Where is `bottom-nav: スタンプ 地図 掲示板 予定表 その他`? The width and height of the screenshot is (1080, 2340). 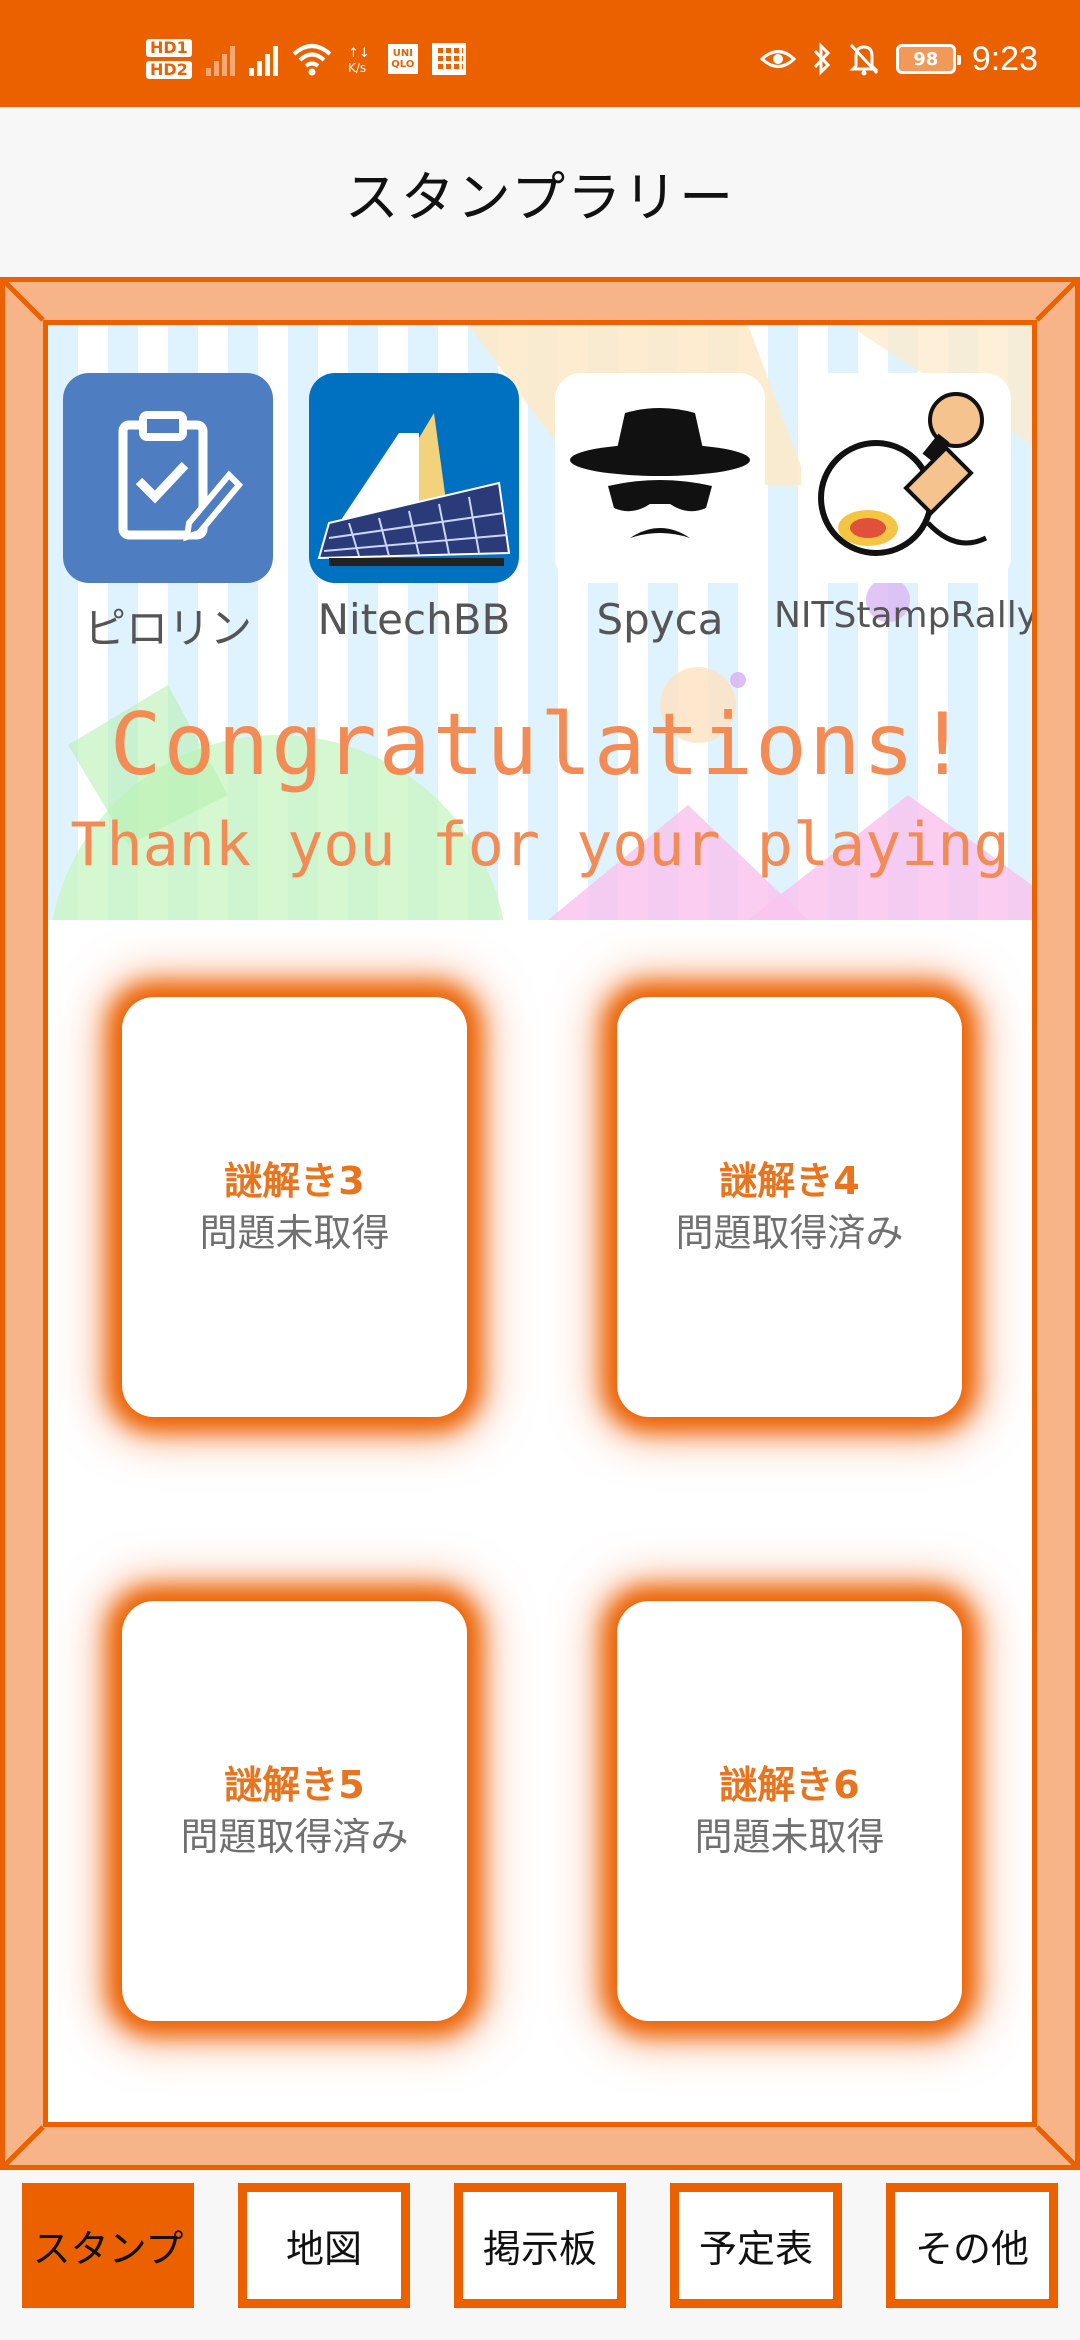 bottom-nav: スタンプ 地図 掲示板 予定表 その他 is located at coordinates (540, 2255).